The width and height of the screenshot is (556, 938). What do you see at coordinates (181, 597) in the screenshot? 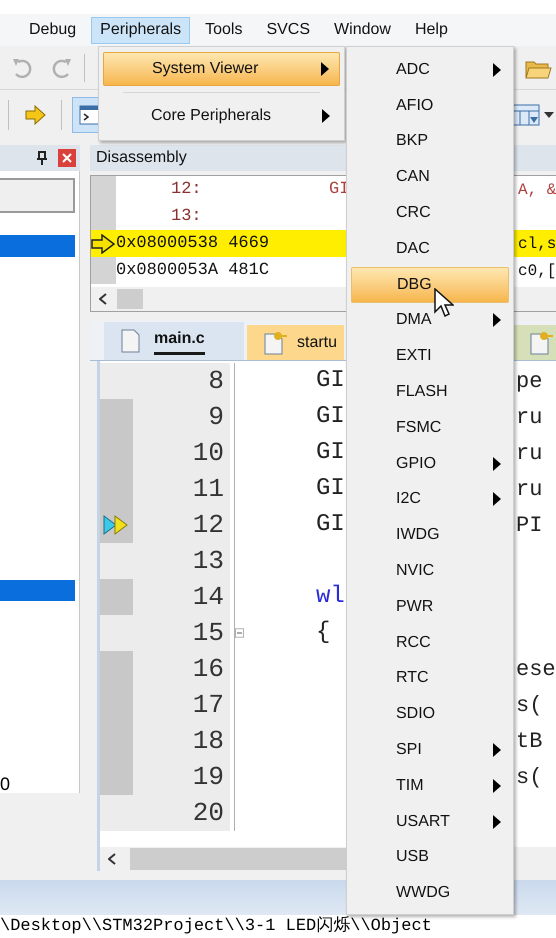
I see `line-number: 14` at bounding box center [181, 597].